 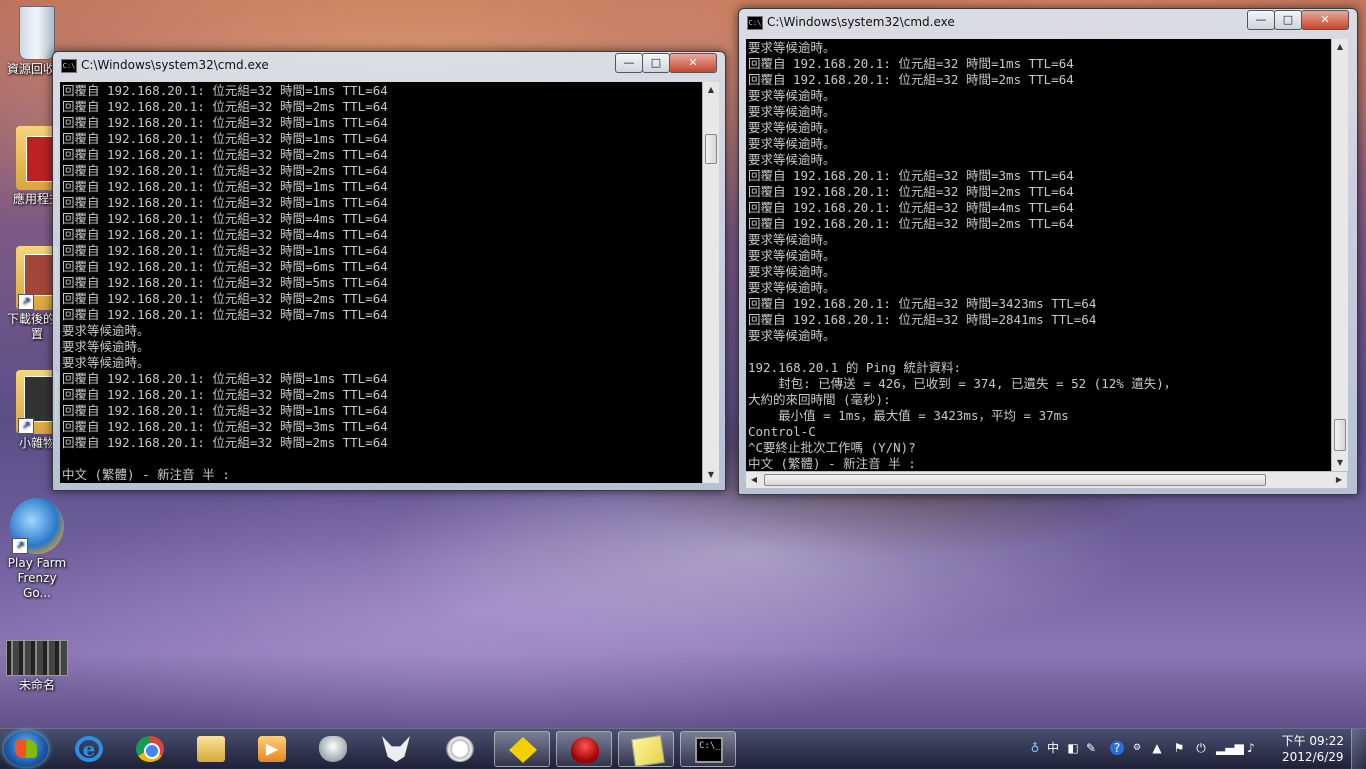 I want to click on show-hidden-icons-icon: ▲, so click(x=1157, y=748).